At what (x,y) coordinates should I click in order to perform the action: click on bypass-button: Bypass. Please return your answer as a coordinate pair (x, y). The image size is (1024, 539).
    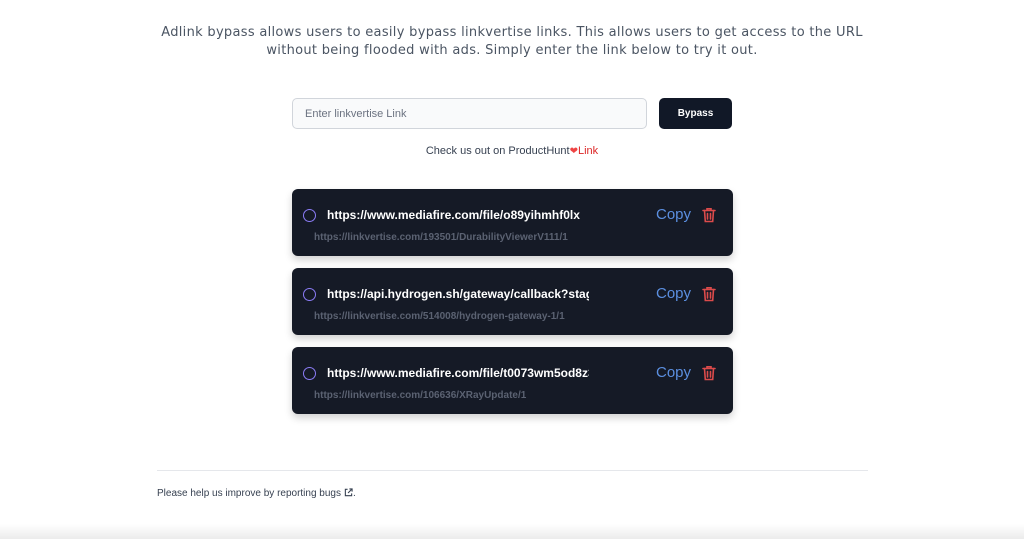
    Looking at the image, I should click on (695, 113).